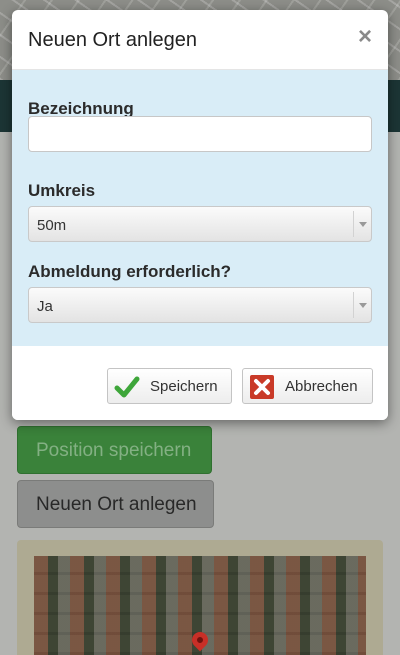 The height and width of the screenshot is (655, 400). Describe the element at coordinates (52, 225) in the screenshot. I see `umkreis-selected-value: 50m` at that location.